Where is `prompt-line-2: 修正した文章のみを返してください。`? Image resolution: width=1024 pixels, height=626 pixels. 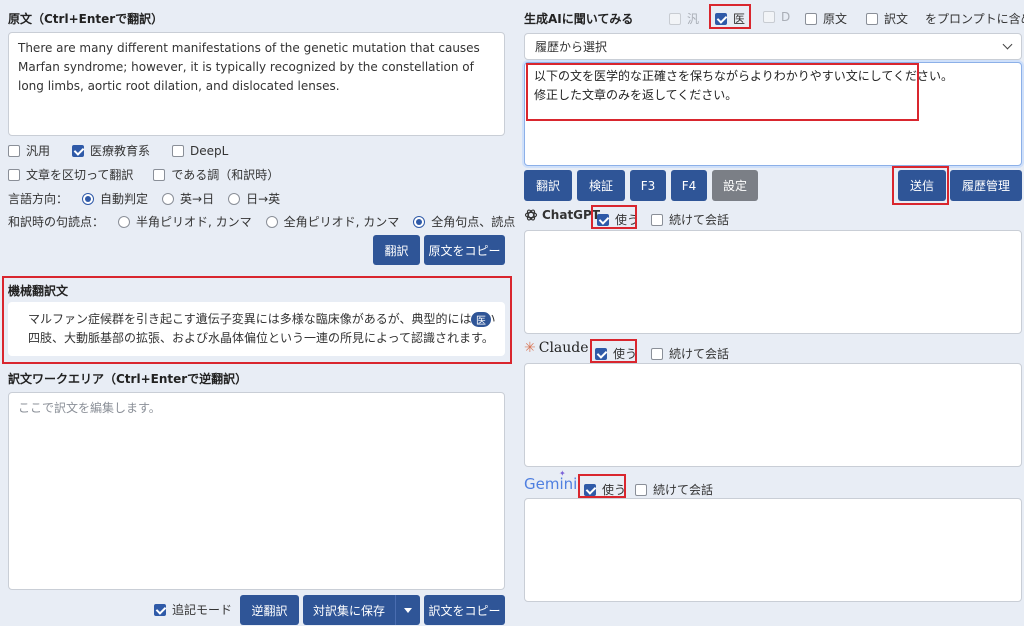 prompt-line-2: 修正した文章のみを返してください。 is located at coordinates (636, 95).